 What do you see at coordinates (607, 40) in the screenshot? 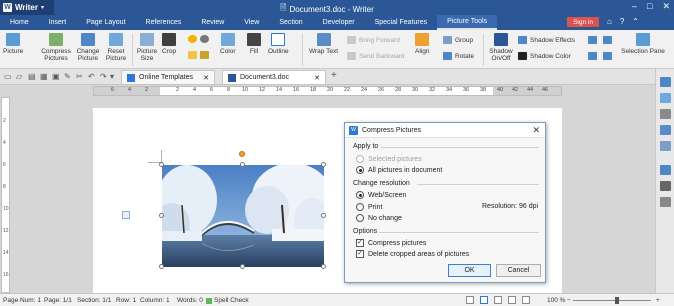
I see `nudge-down-icon` at bounding box center [607, 40].